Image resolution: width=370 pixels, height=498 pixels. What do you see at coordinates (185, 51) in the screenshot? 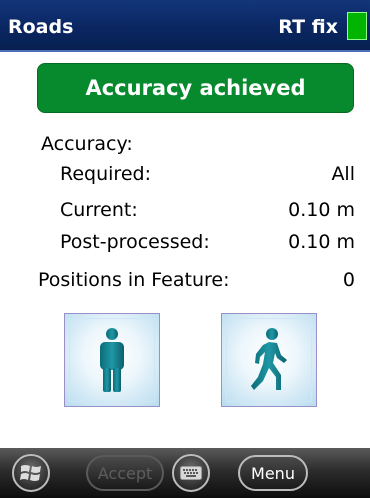
I see `title-bar-divider` at bounding box center [185, 51].